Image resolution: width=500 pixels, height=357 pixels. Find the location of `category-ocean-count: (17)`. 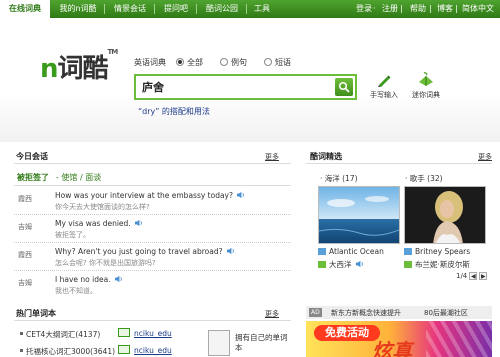

category-ocean-count: (17) is located at coordinates (350, 178).